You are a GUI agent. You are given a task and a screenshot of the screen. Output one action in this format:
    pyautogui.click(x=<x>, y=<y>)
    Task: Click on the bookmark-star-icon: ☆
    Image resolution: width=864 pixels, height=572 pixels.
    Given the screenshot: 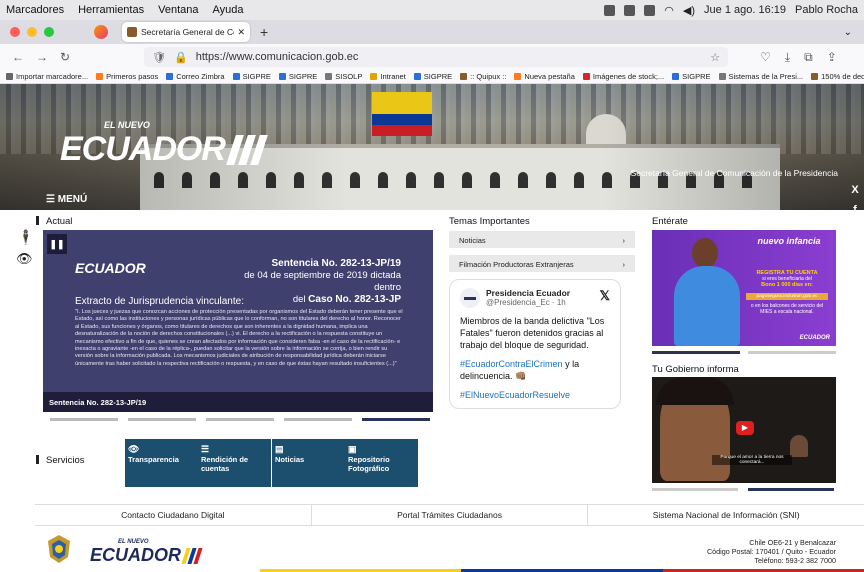 What is the action you would take?
    pyautogui.click(x=715, y=57)
    